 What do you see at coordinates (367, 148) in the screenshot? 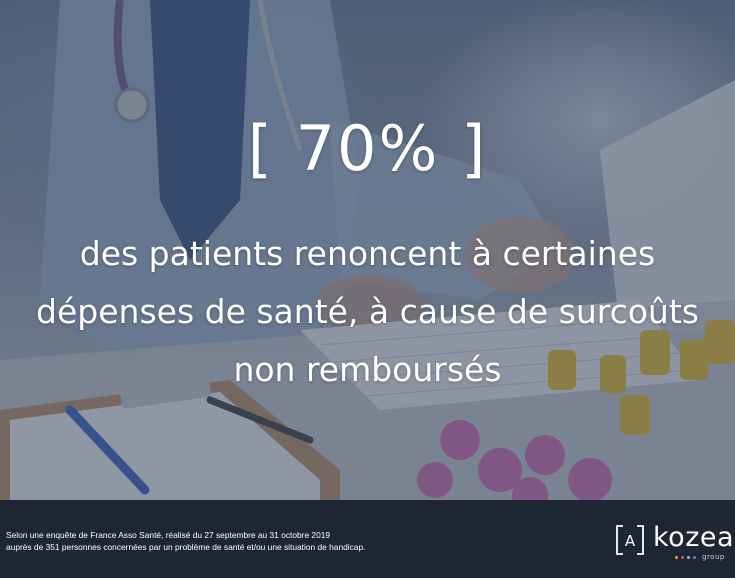
I see `headline-statistic: [ 70% ]` at bounding box center [367, 148].